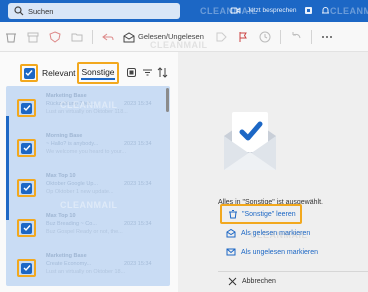 Image resolution: width=368 pixels, height=292 pixels. What do you see at coordinates (276, 233) in the screenshot?
I see `mark-read-label: Als gelesen markieren` at bounding box center [276, 233].